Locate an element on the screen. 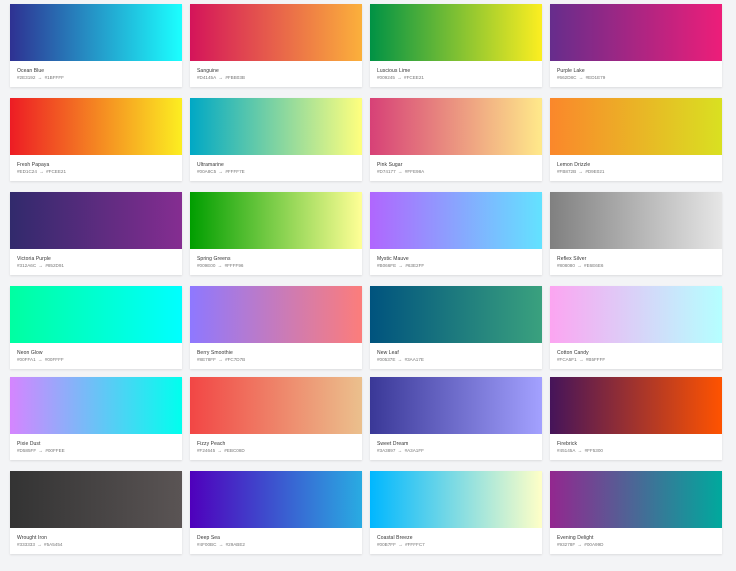 This screenshot has width=736, height=571. color-to: #FF5300 is located at coordinates (593, 450).